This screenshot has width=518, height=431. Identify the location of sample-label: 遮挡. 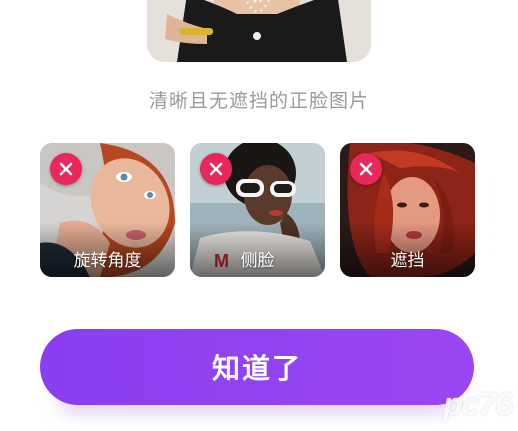
(407, 261).